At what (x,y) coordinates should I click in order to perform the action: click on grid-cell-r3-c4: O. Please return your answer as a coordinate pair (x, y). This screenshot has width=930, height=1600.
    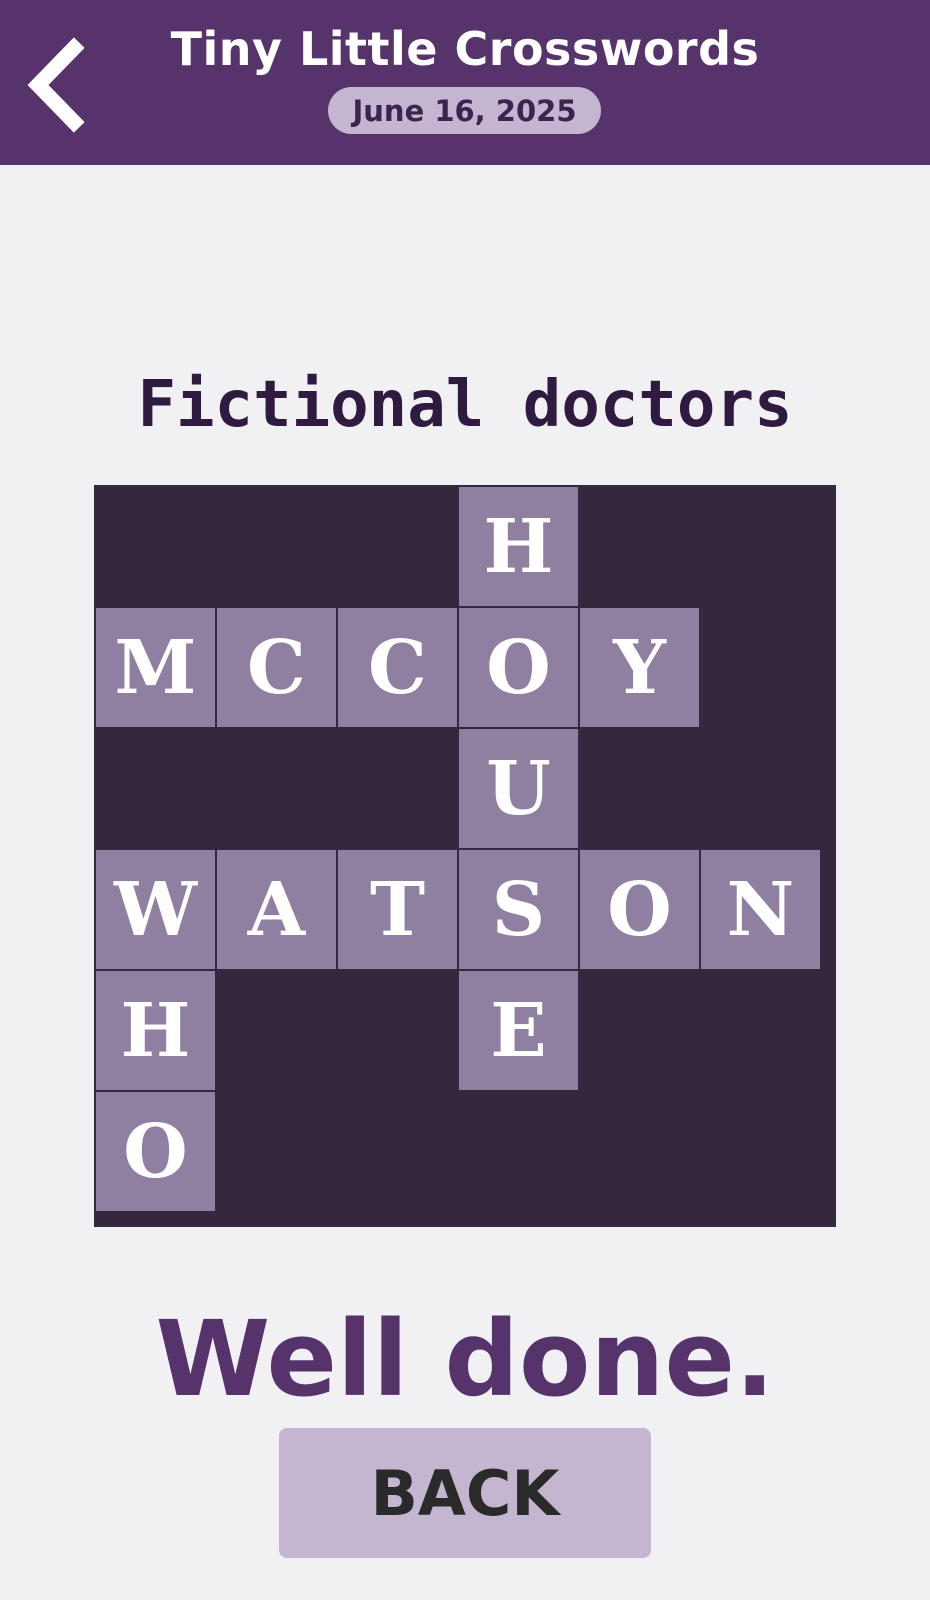
    Looking at the image, I should click on (639, 909).